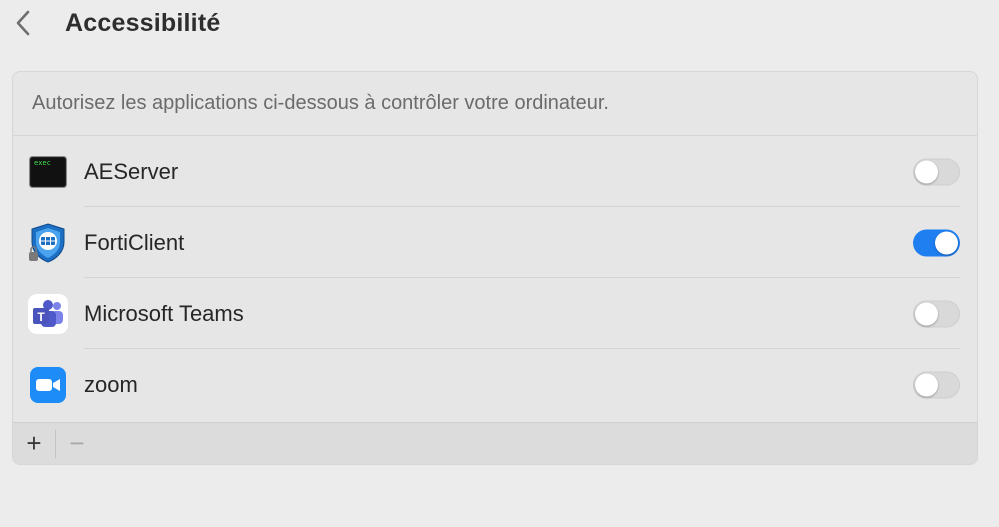 The image size is (999, 527). What do you see at coordinates (143, 23) in the screenshot?
I see `page-title: Accessibilité` at bounding box center [143, 23].